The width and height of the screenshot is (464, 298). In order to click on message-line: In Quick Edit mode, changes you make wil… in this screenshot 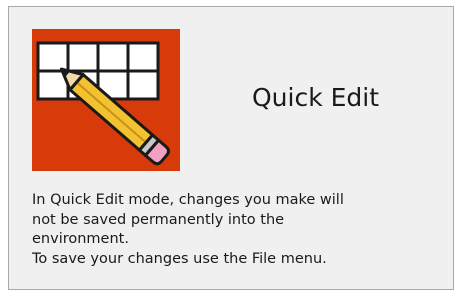, I will do `click(188, 200)`.